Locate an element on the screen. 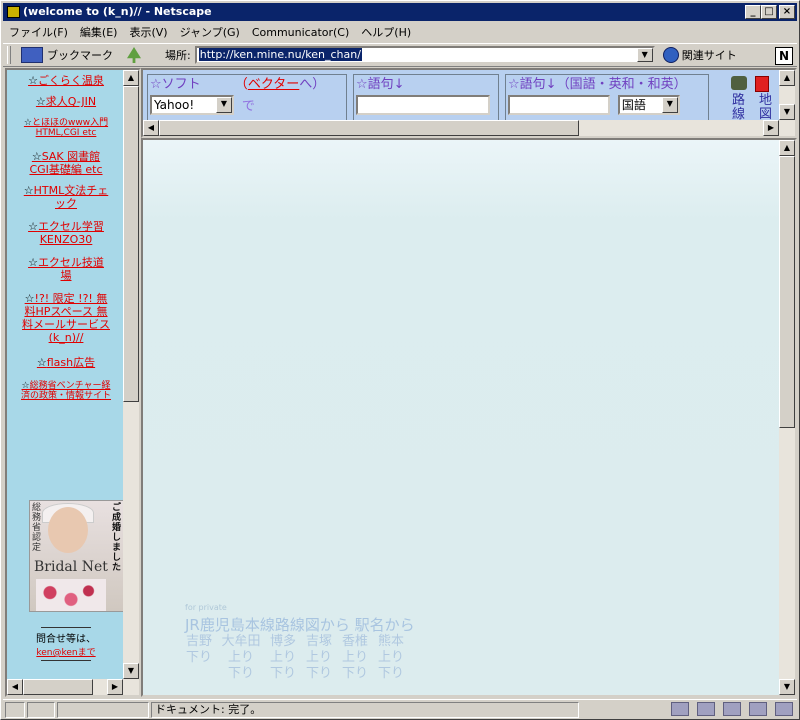 The height and width of the screenshot is (720, 800). left-horizontal-scrollbar: ◀ ▶ is located at coordinates (73, 687).